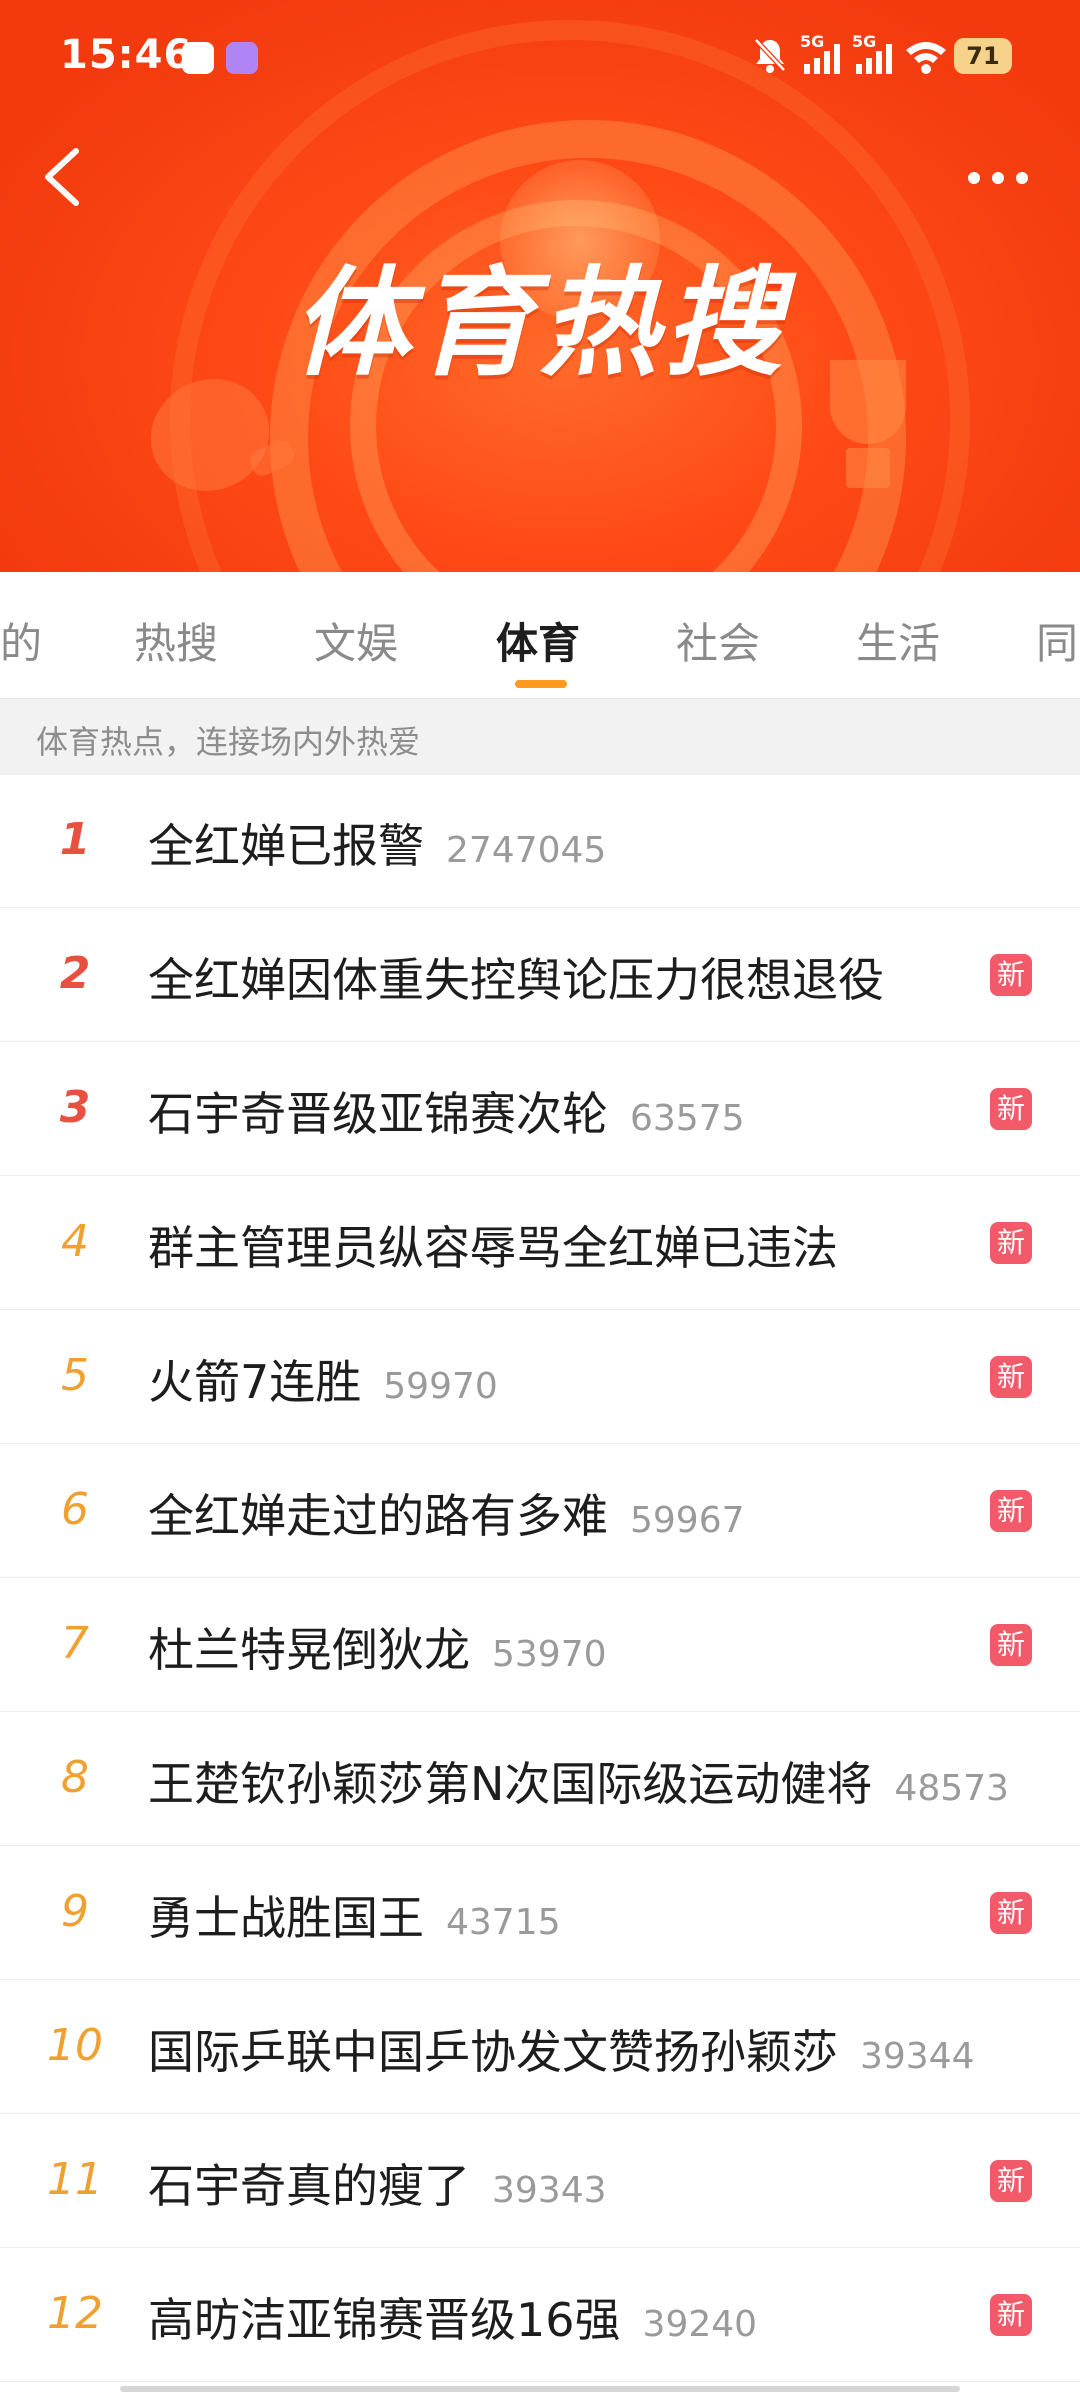 This screenshot has height=2400, width=1080. Describe the element at coordinates (75, 2313) in the screenshot. I see `rank-number: 12` at that location.